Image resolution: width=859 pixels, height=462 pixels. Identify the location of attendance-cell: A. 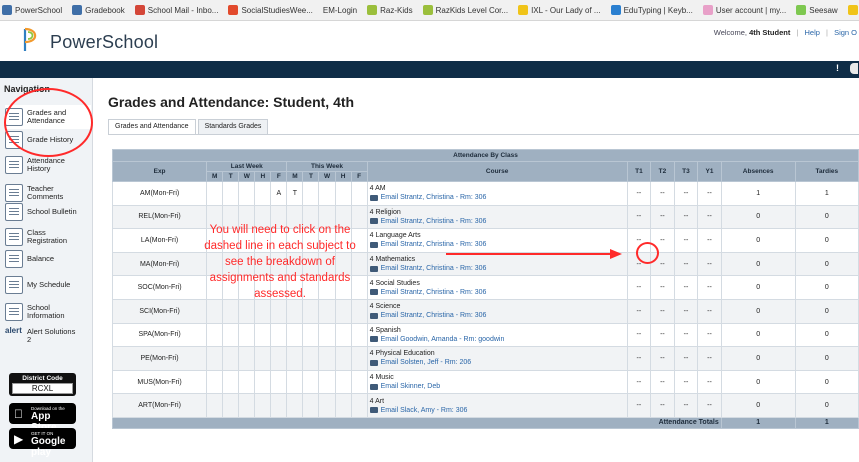
(279, 193).